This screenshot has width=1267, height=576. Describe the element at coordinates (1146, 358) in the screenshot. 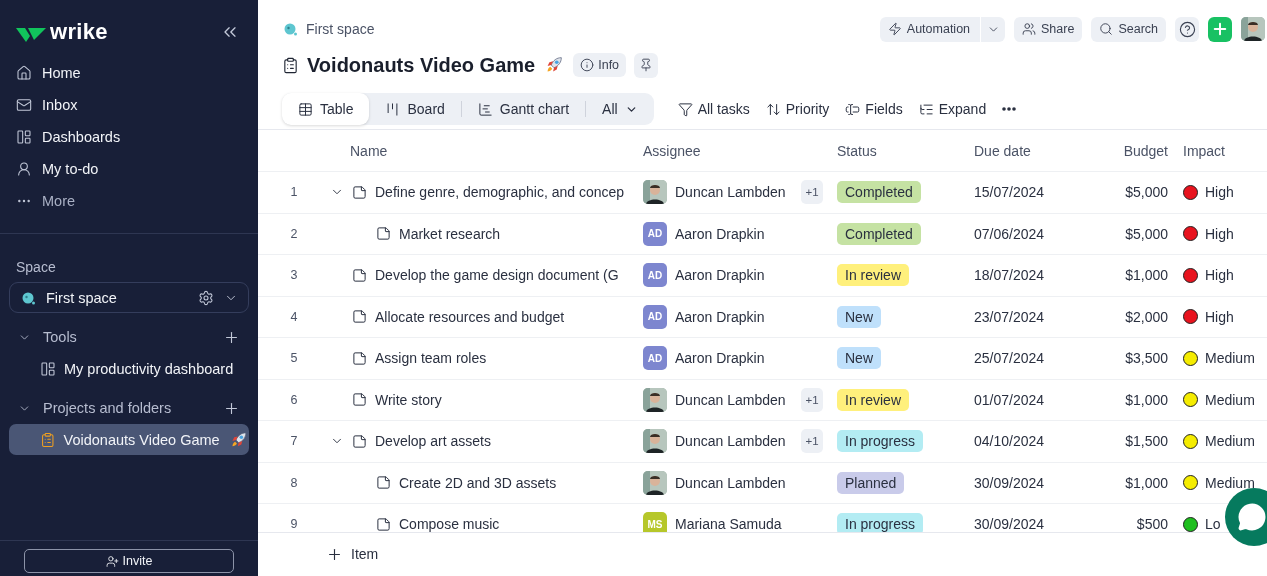

I see `budget-value: $3,500` at that location.